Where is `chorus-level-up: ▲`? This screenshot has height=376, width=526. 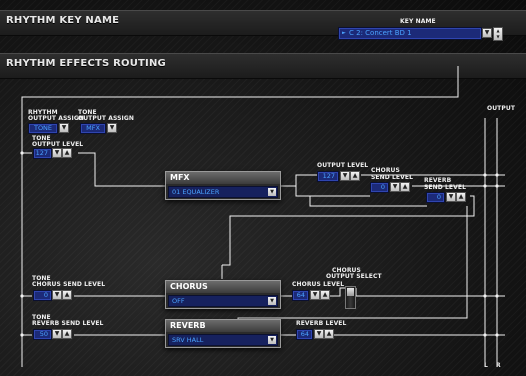
chorus-level-up: ▲ is located at coordinates (325, 295).